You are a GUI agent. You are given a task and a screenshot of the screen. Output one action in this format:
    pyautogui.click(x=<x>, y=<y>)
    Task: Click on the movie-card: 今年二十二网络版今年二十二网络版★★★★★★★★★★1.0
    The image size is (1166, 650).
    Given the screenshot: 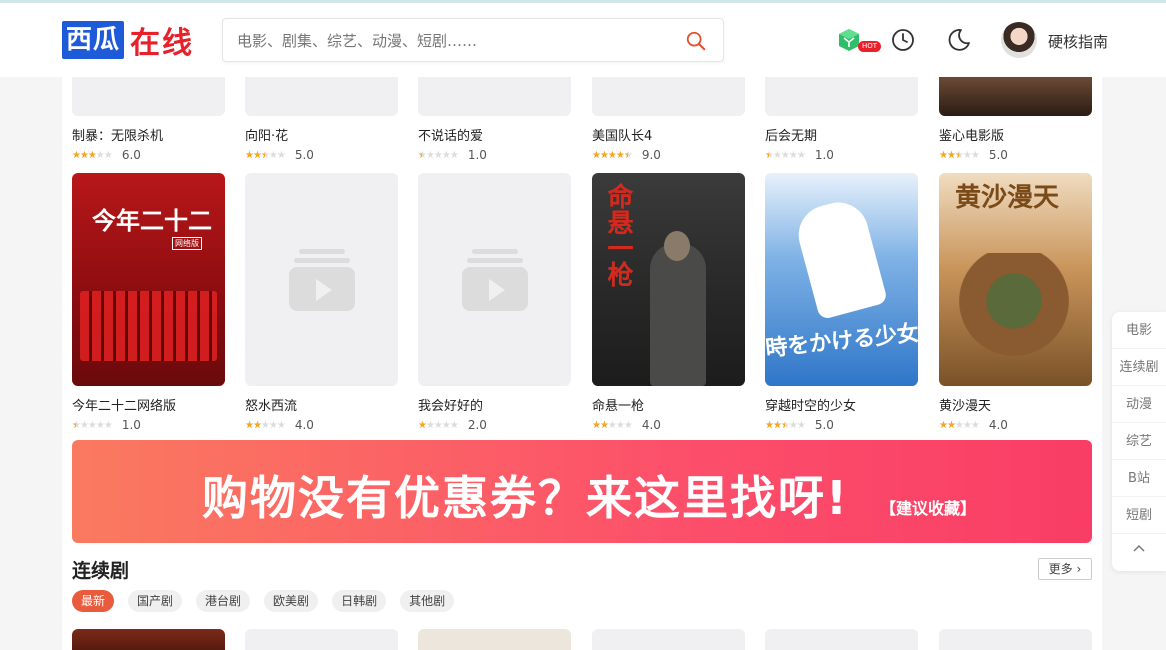 What is the action you would take?
    pyautogui.click(x=148, y=302)
    